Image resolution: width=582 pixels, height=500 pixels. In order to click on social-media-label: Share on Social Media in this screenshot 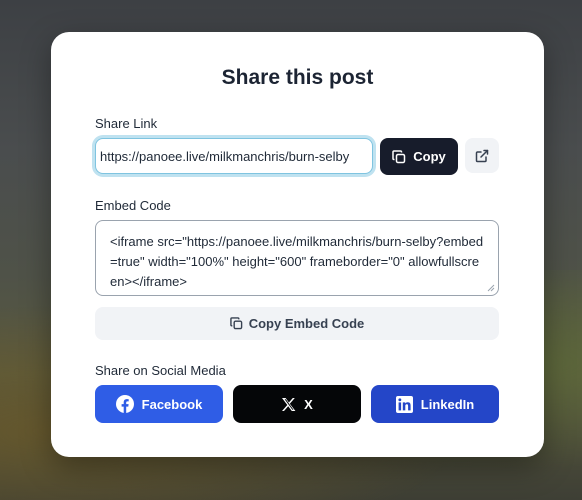, I will do `click(160, 370)`.